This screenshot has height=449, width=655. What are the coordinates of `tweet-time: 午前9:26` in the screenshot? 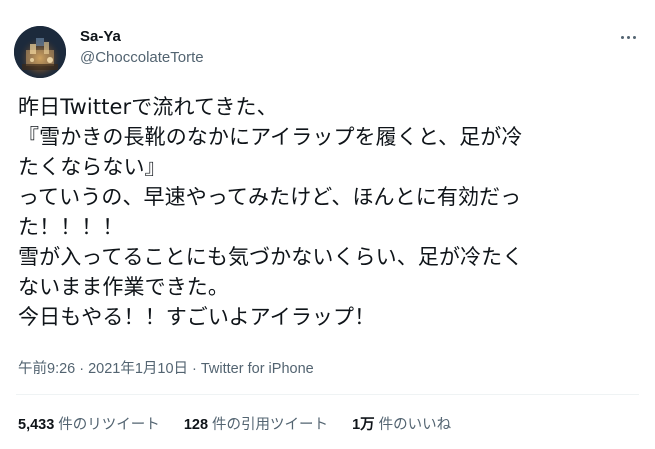 It's located at (46, 369).